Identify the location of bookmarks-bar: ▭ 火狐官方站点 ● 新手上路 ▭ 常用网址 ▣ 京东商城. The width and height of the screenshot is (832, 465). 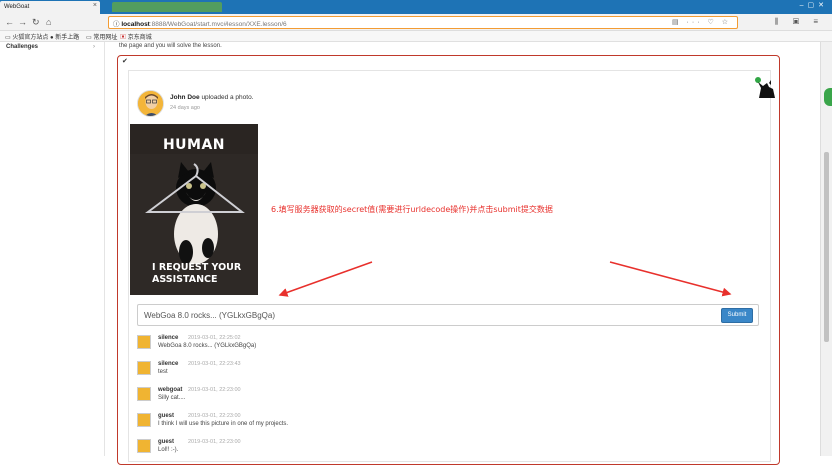
(416, 36).